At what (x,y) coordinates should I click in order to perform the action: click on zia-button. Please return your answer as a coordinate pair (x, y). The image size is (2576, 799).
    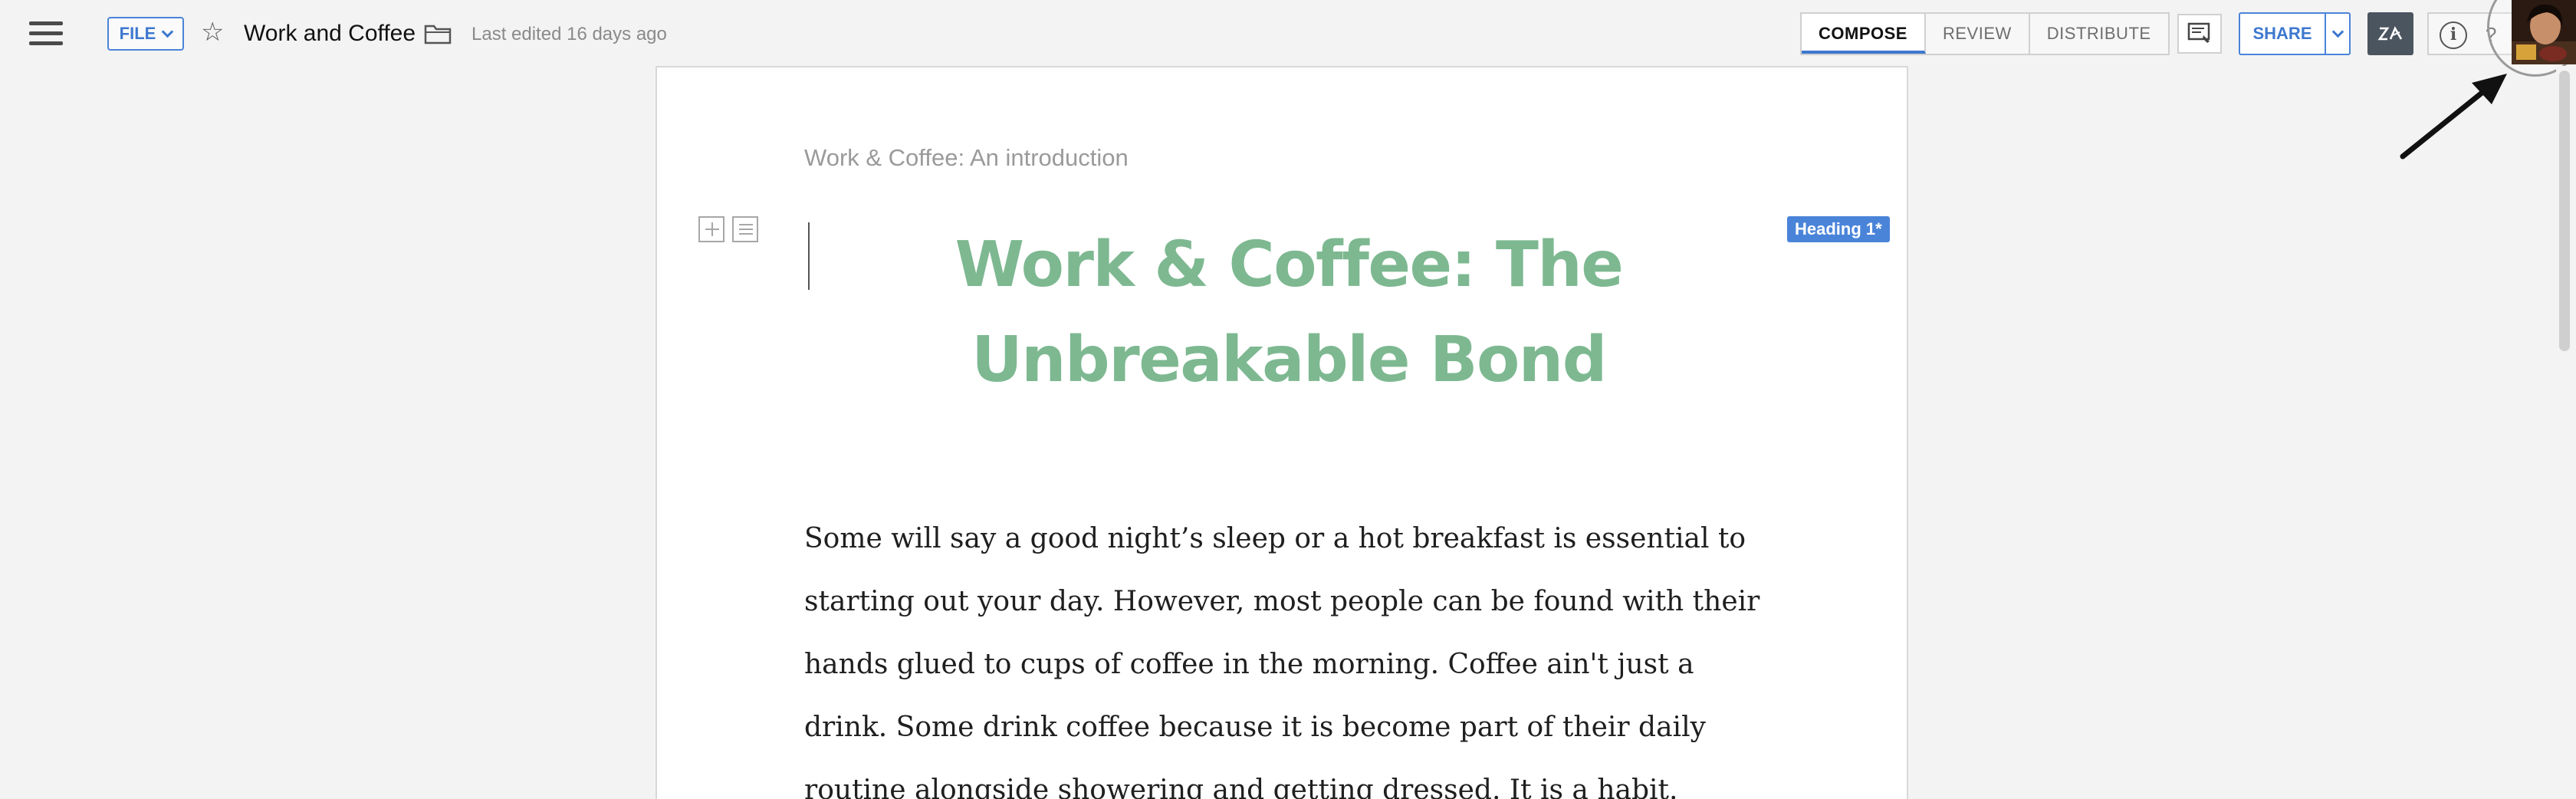
    Looking at the image, I should click on (2390, 33).